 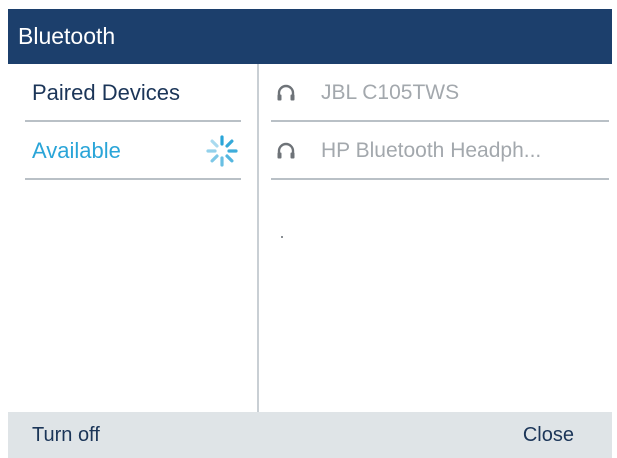 What do you see at coordinates (67, 36) in the screenshot?
I see `page-title: Bluetooth` at bounding box center [67, 36].